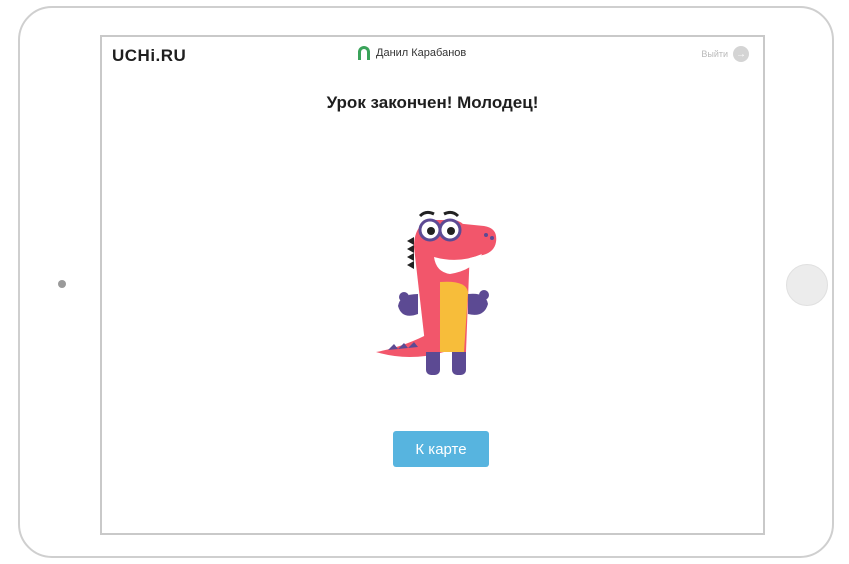 This screenshot has width=849, height=564. What do you see at coordinates (432, 102) in the screenshot?
I see `page-title: Урок закончен! Молодец!` at bounding box center [432, 102].